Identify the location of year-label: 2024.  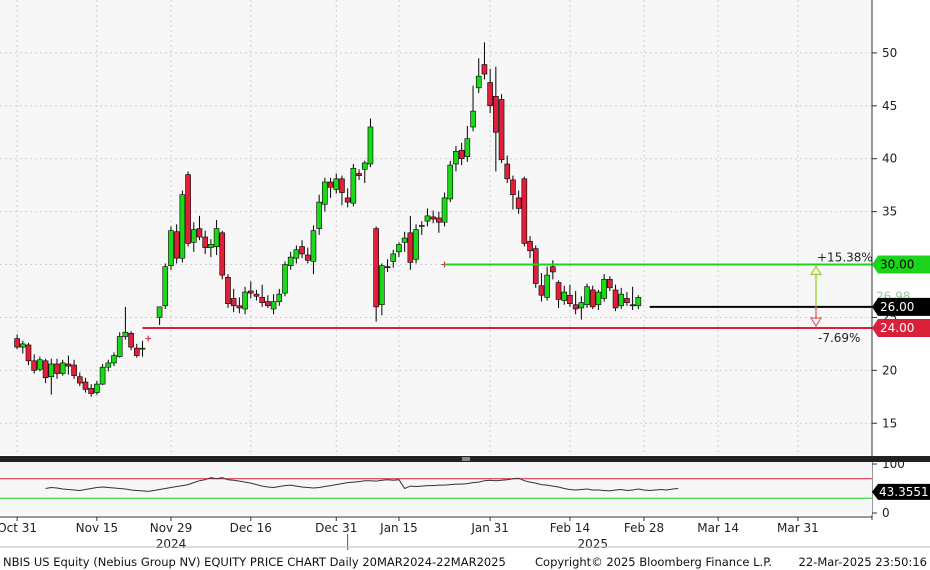
(171, 544).